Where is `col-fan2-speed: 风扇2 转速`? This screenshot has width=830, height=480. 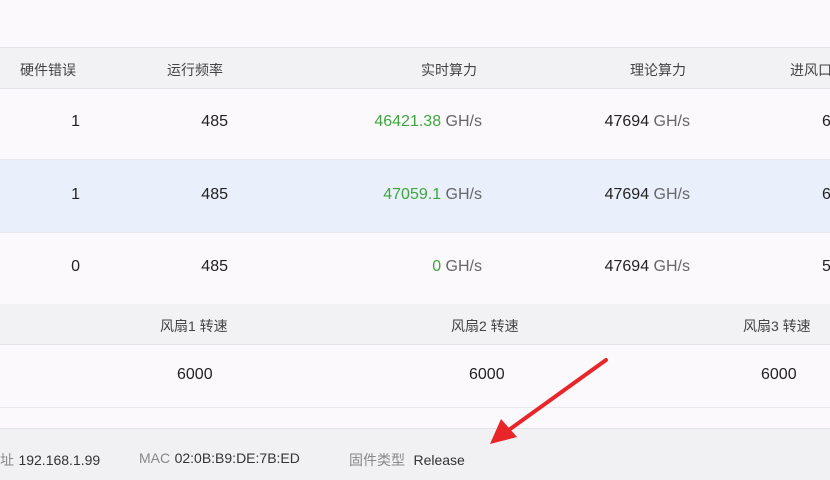
col-fan2-speed: 风扇2 转速 is located at coordinates (485, 326).